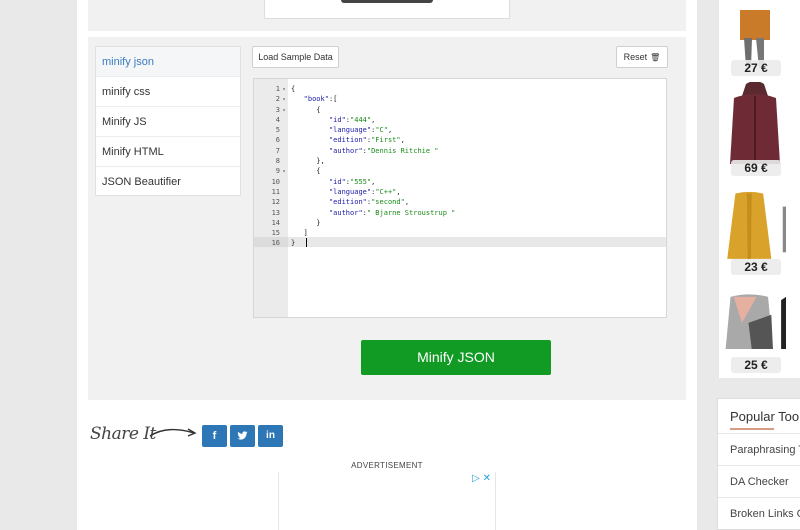 Image resolution: width=800 pixels, height=530 pixels. What do you see at coordinates (277, 150) in the screenshot?
I see `line-number: 7` at bounding box center [277, 150].